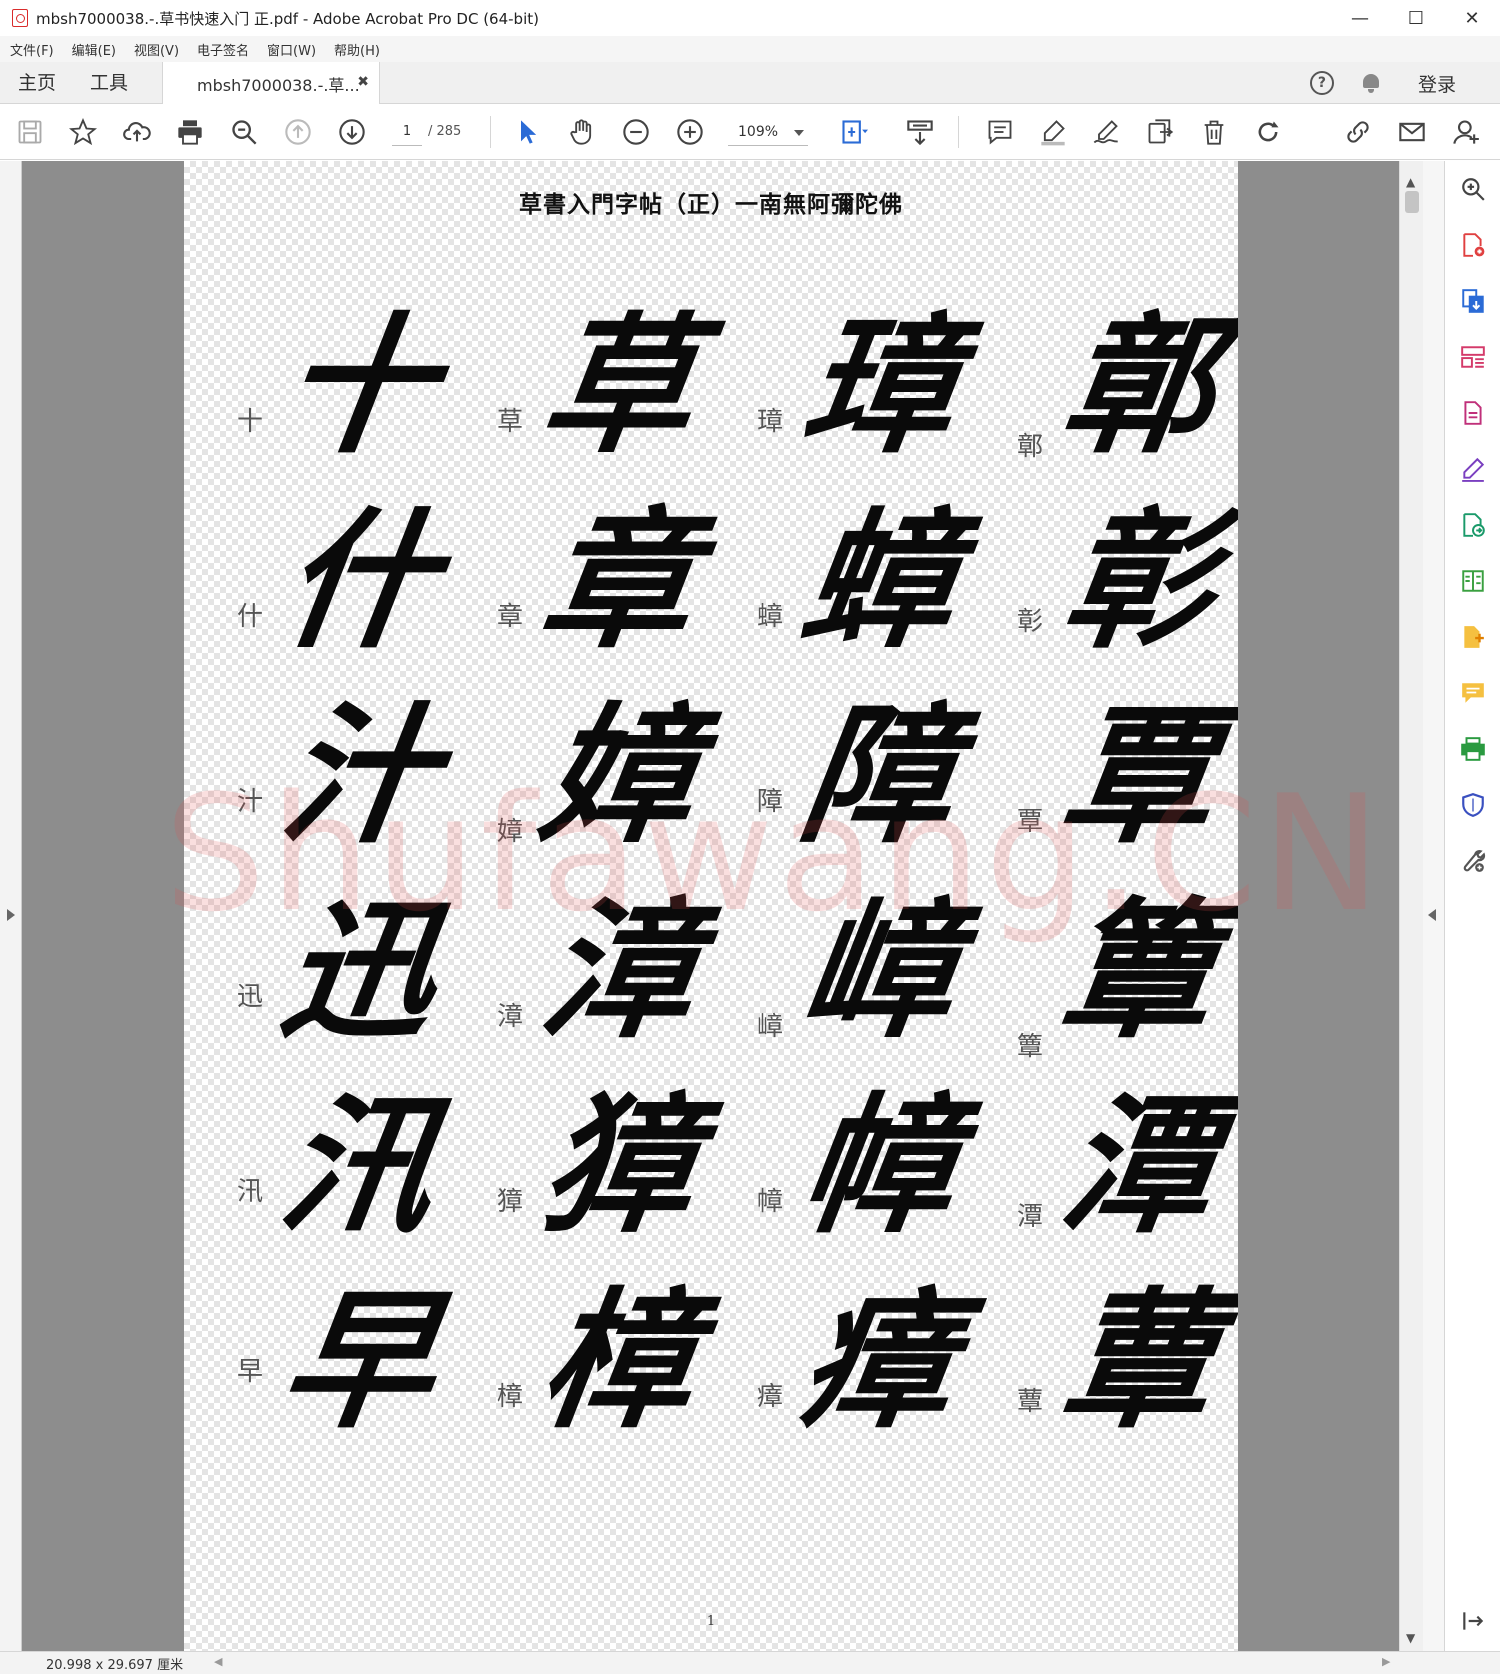 The width and height of the screenshot is (1500, 1674). Describe the element at coordinates (363, 82) in the screenshot. I see `close-tab-icon: ✖` at that location.